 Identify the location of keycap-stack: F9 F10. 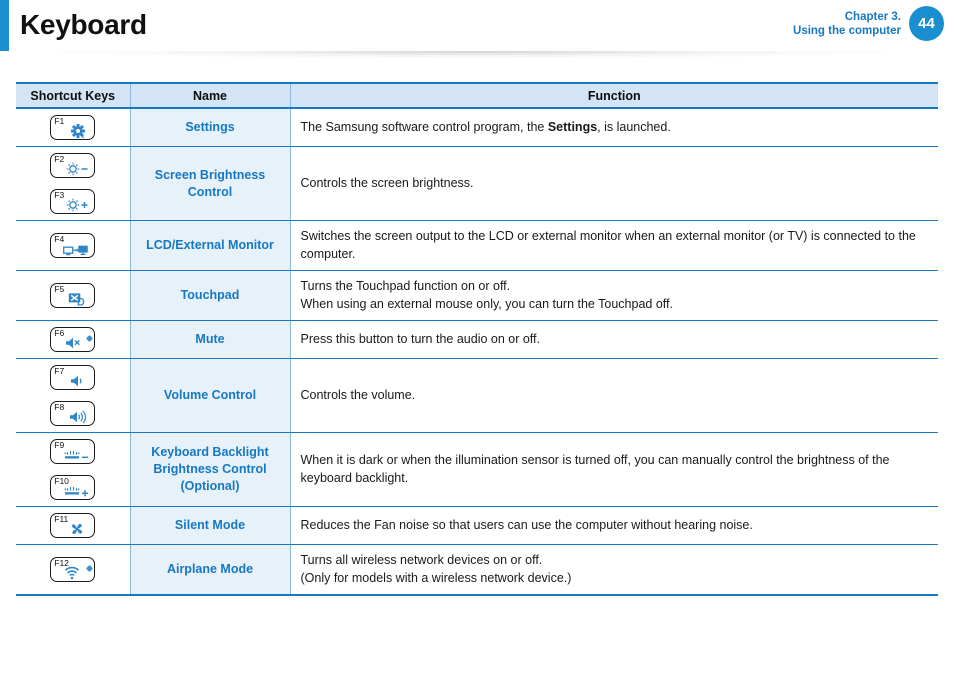
(73, 469).